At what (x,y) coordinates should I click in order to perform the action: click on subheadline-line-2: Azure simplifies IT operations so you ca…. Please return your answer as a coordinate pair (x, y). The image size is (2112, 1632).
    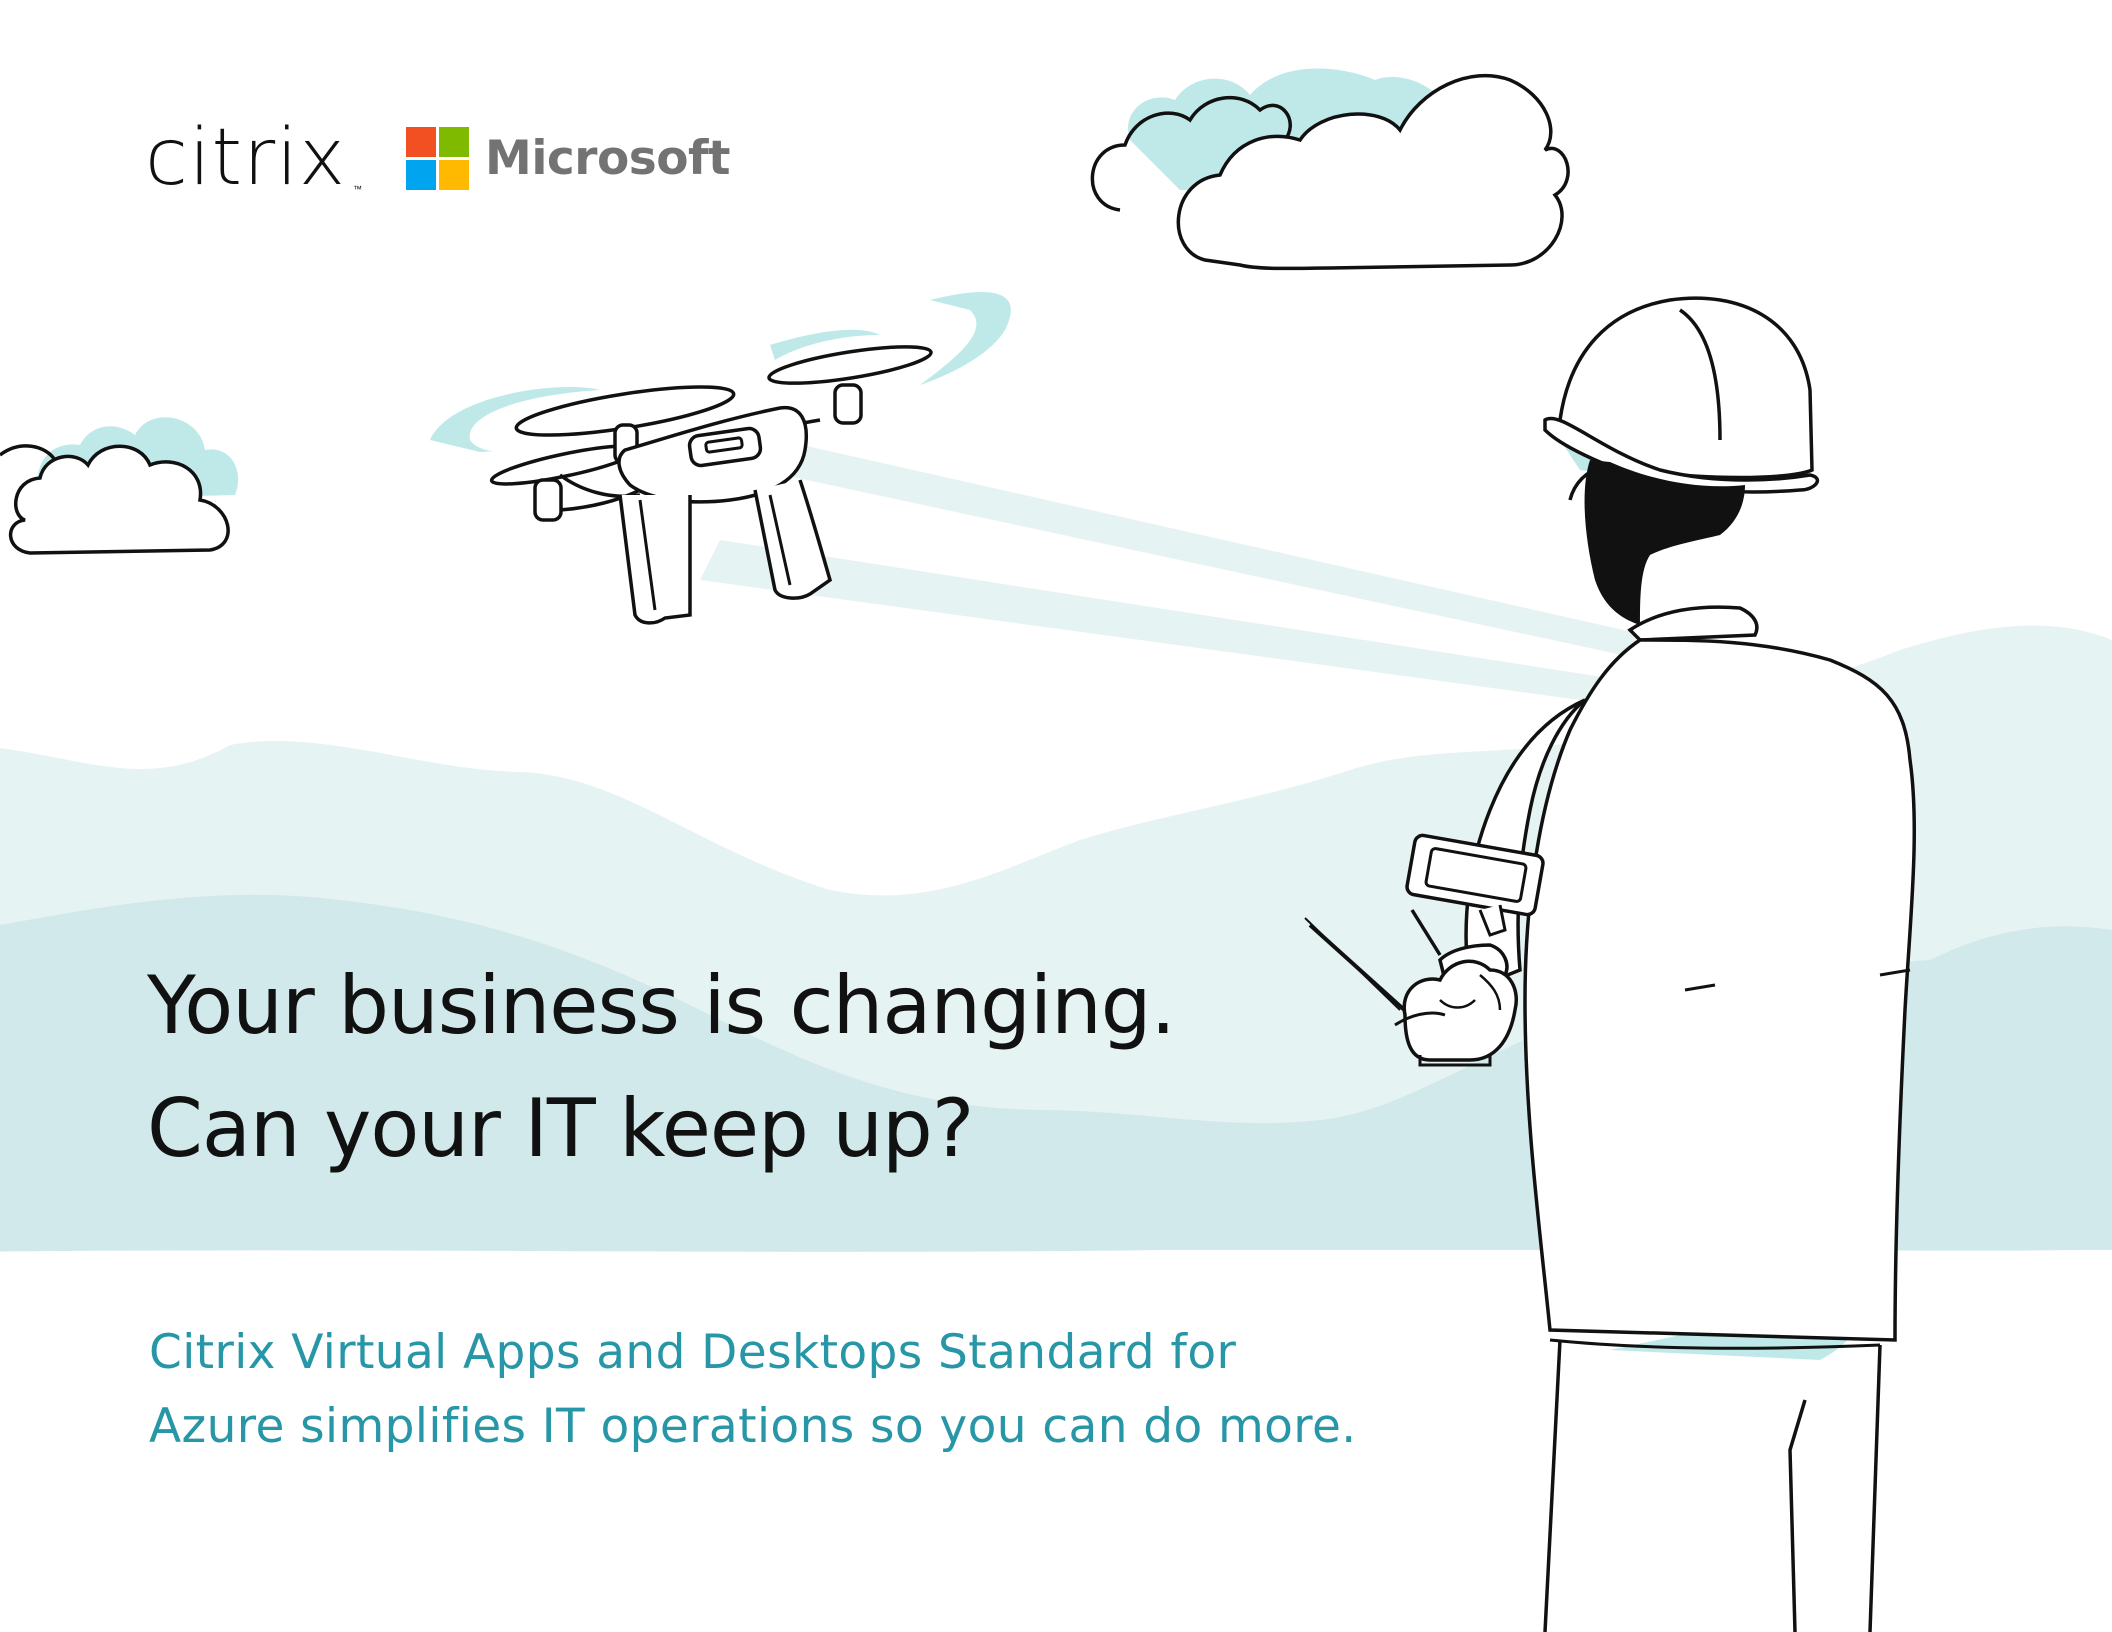
    Looking at the image, I should click on (753, 1426).